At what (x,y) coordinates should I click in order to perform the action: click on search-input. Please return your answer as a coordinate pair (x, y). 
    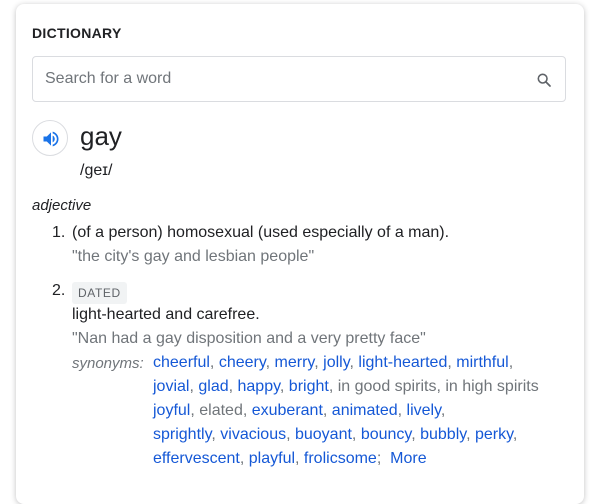
    Looking at the image, I should click on (280, 79).